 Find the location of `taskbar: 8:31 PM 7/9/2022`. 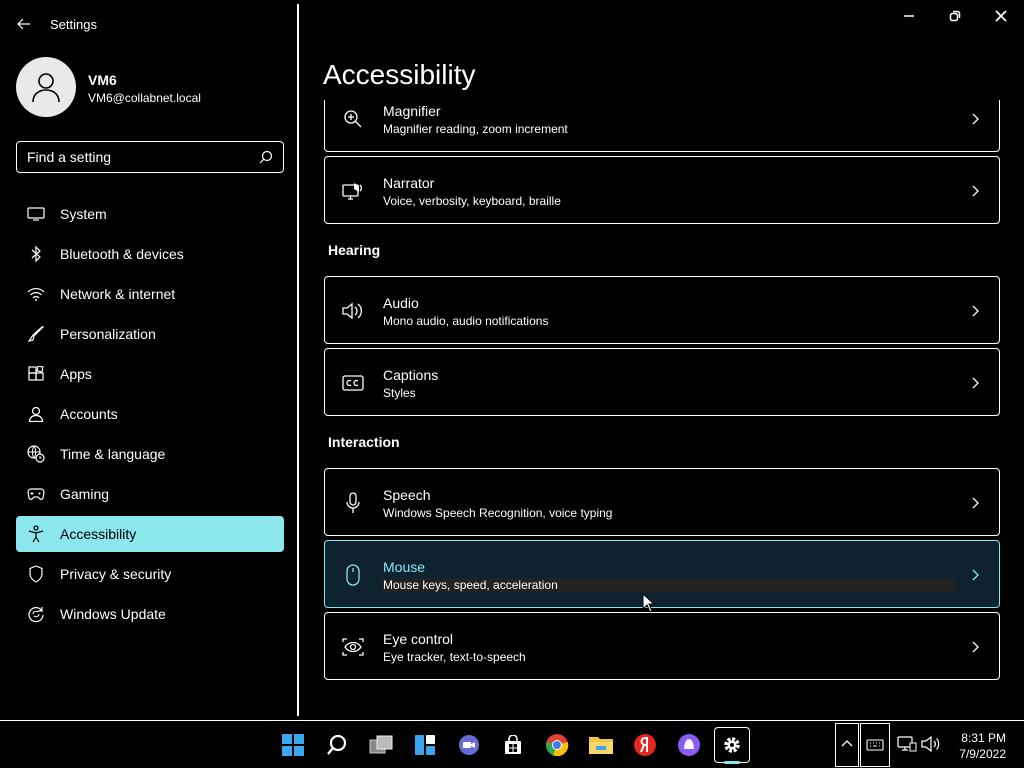

taskbar: 8:31 PM 7/9/2022 is located at coordinates (512, 744).